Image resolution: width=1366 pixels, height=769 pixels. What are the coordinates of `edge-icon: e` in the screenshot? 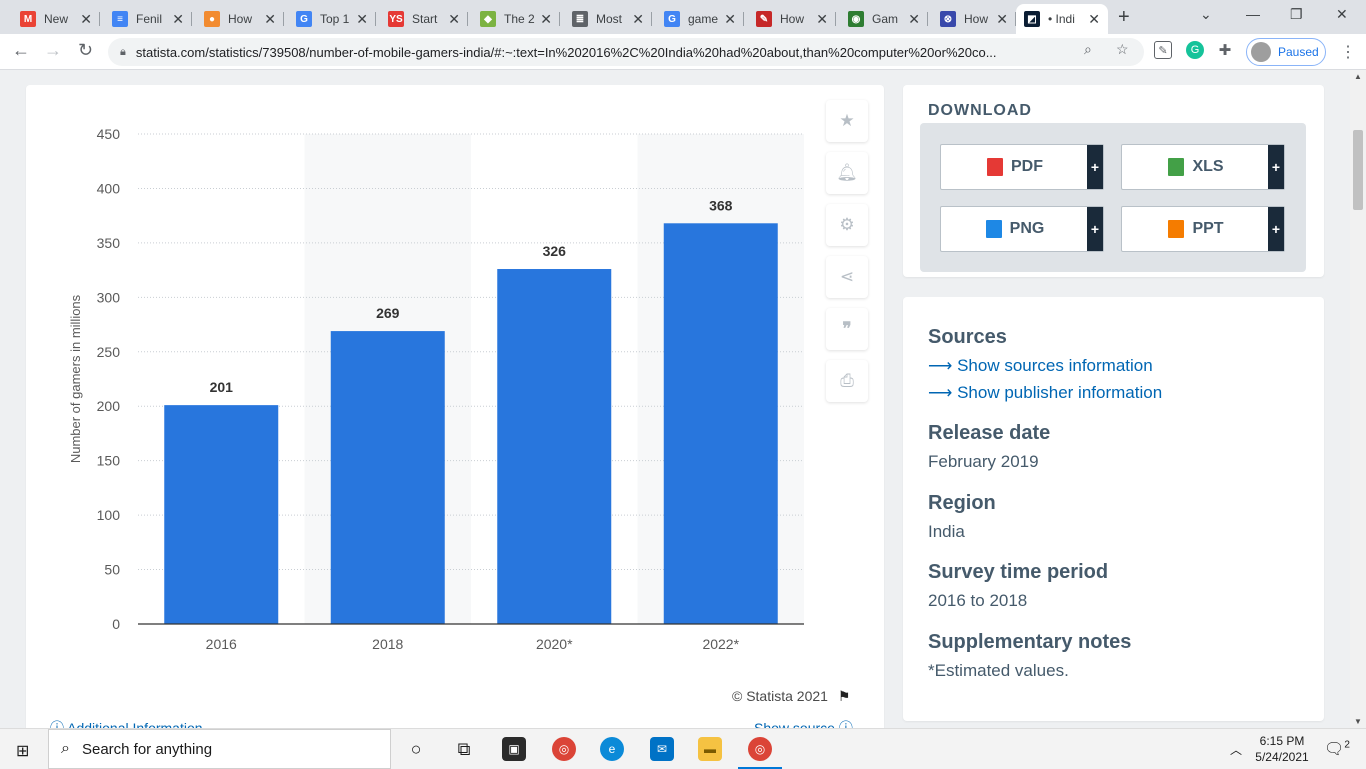 It's located at (612, 749).